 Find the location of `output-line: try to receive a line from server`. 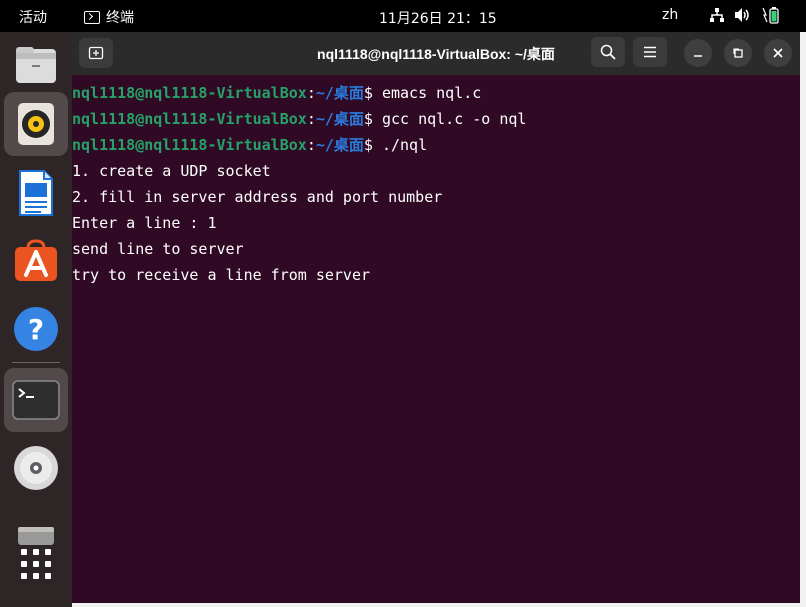

output-line: try to receive a line from server is located at coordinates (221, 275).